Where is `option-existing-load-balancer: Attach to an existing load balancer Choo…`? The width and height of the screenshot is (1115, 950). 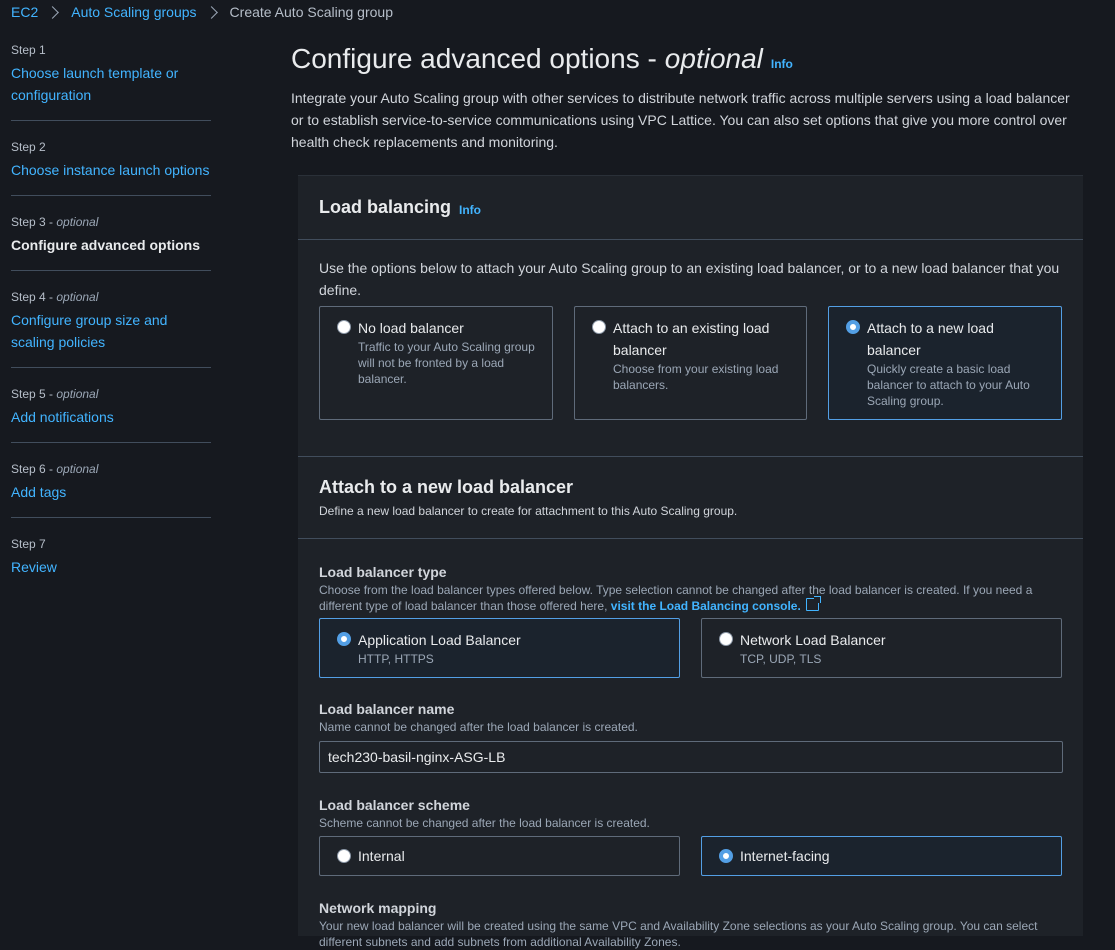
option-existing-load-balancer: Attach to an existing load balancer Choo… is located at coordinates (690, 363).